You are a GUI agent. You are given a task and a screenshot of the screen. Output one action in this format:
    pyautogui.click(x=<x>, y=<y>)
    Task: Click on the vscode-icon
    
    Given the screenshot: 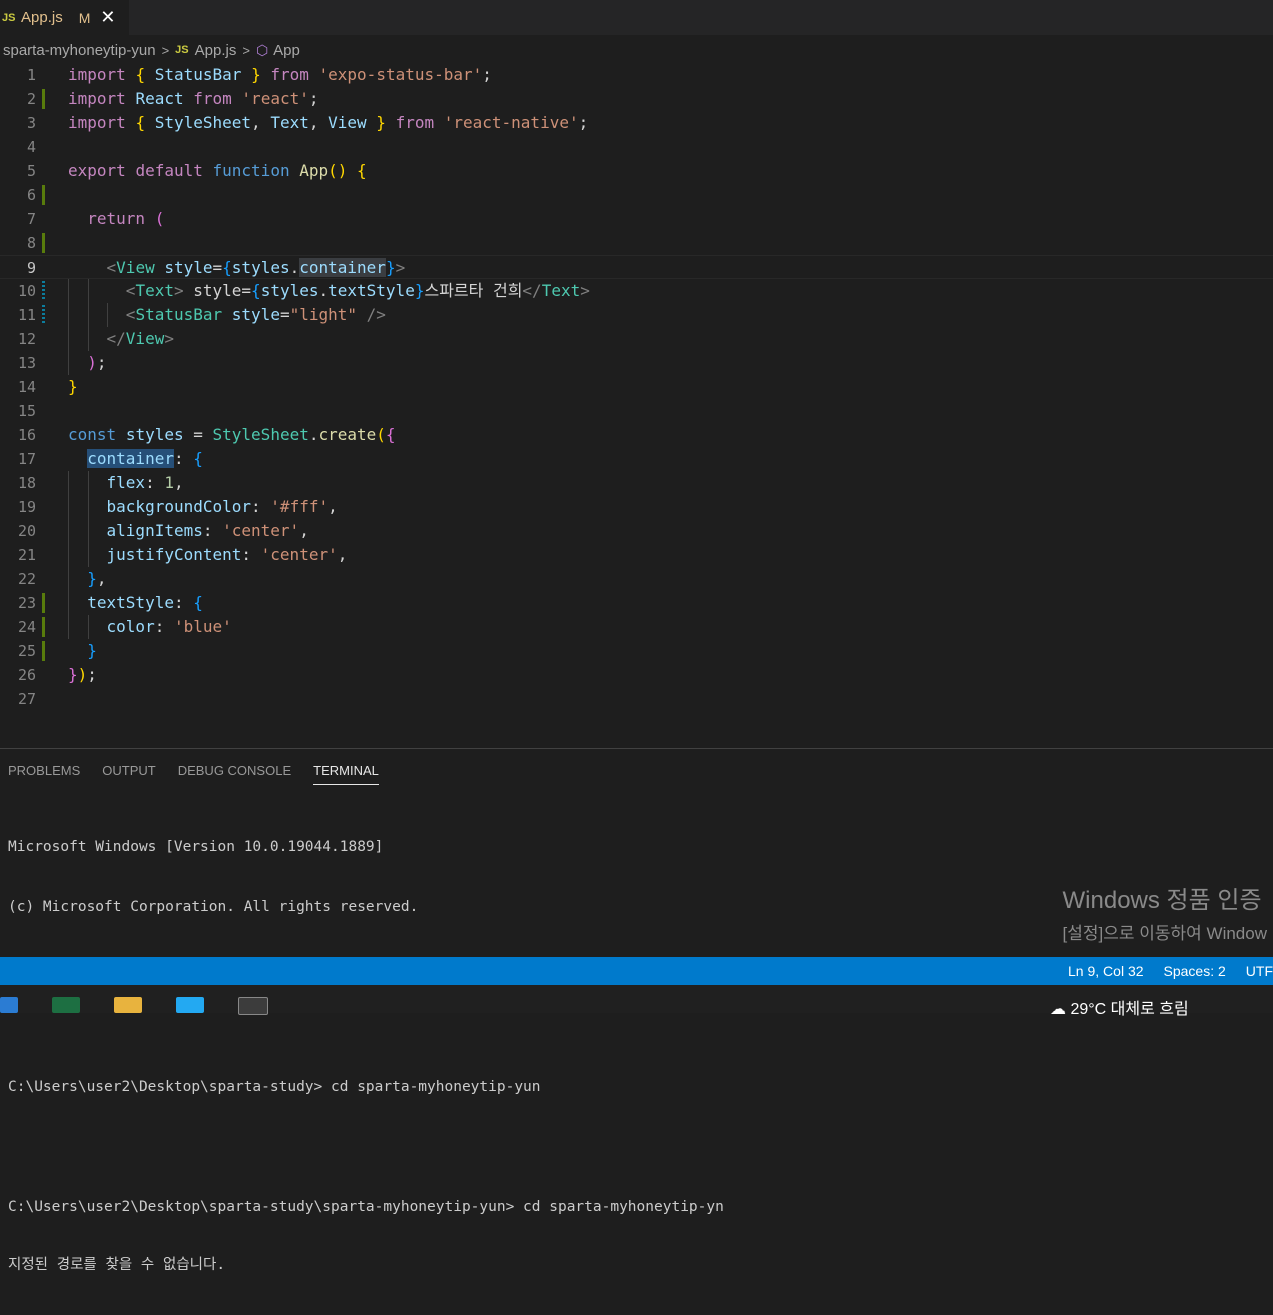 What is the action you would take?
    pyautogui.click(x=190, y=1005)
    